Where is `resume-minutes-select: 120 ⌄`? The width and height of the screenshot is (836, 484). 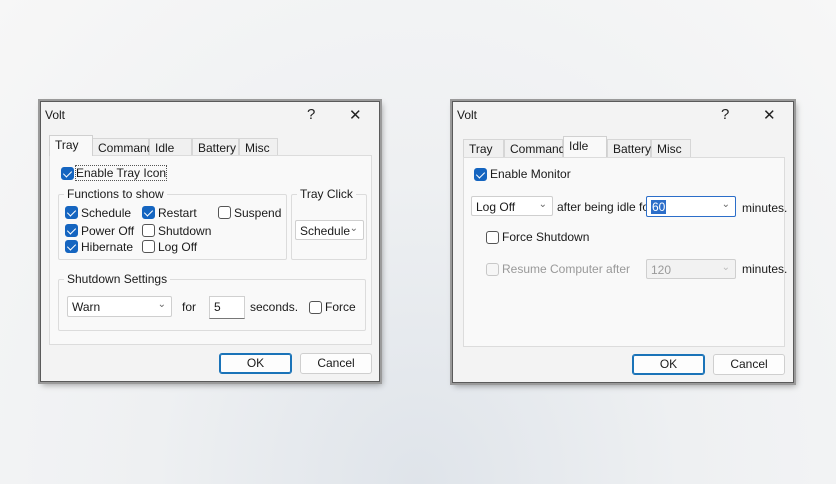
resume-minutes-select: 120 ⌄ is located at coordinates (691, 269).